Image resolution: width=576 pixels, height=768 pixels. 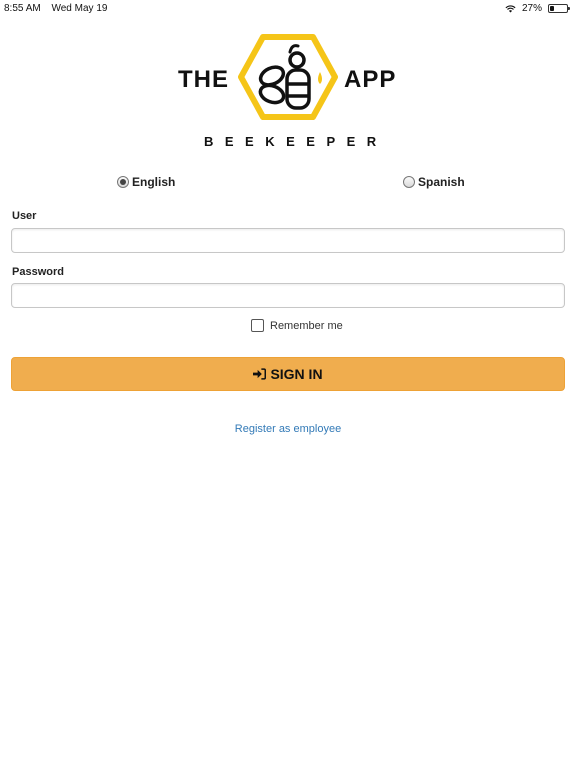 What do you see at coordinates (22, 8) in the screenshot?
I see `status-time: 8:55 AM` at bounding box center [22, 8].